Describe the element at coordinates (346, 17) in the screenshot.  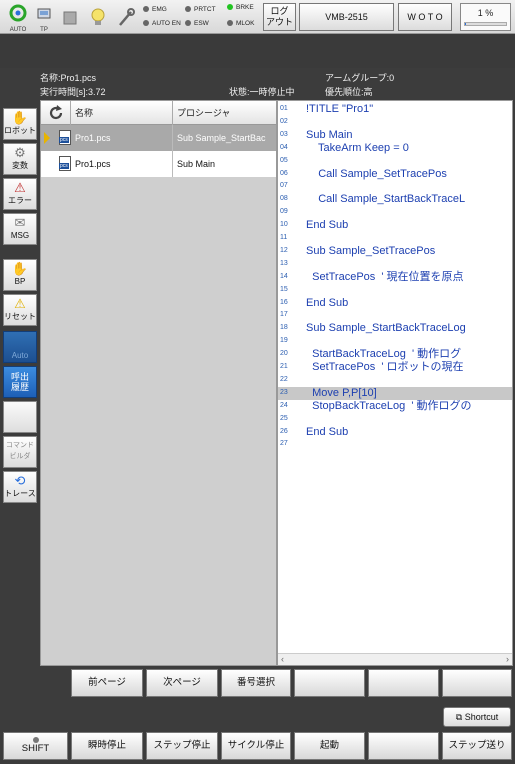
I see `robot-model-button: VMB-2515` at that location.